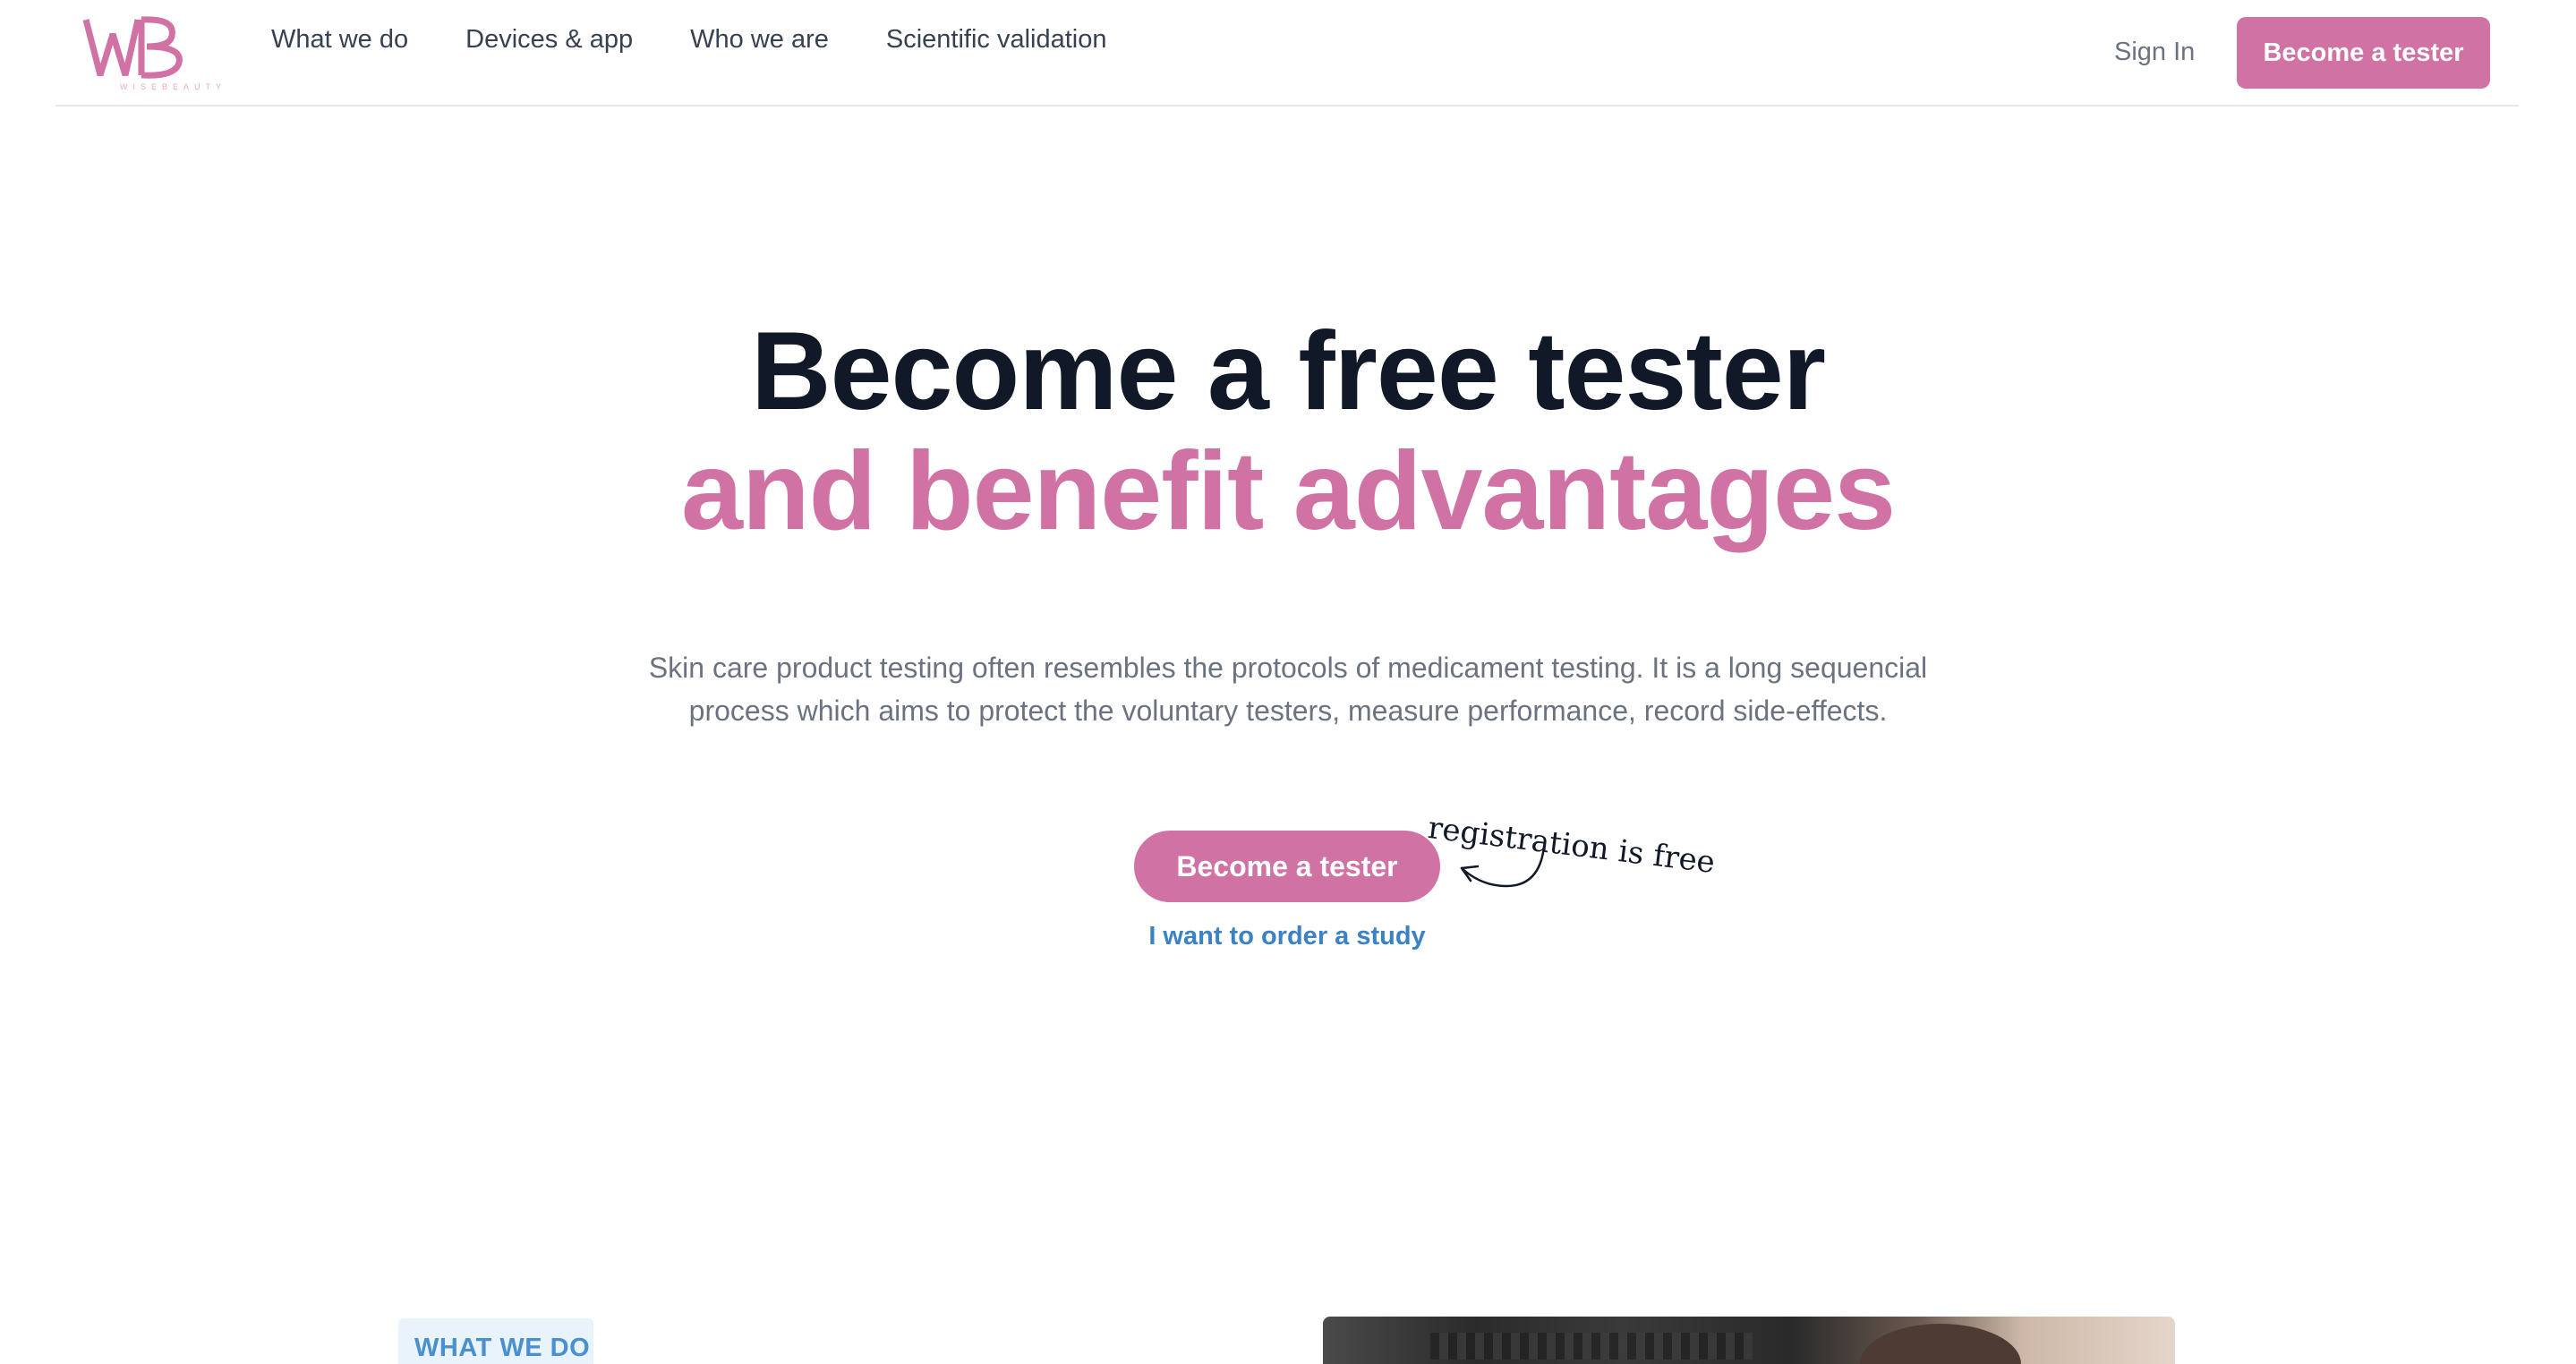 This screenshot has height=1364, width=2576. What do you see at coordinates (549, 40) in the screenshot?
I see `nav-item-devices-app: Devices & app` at bounding box center [549, 40].